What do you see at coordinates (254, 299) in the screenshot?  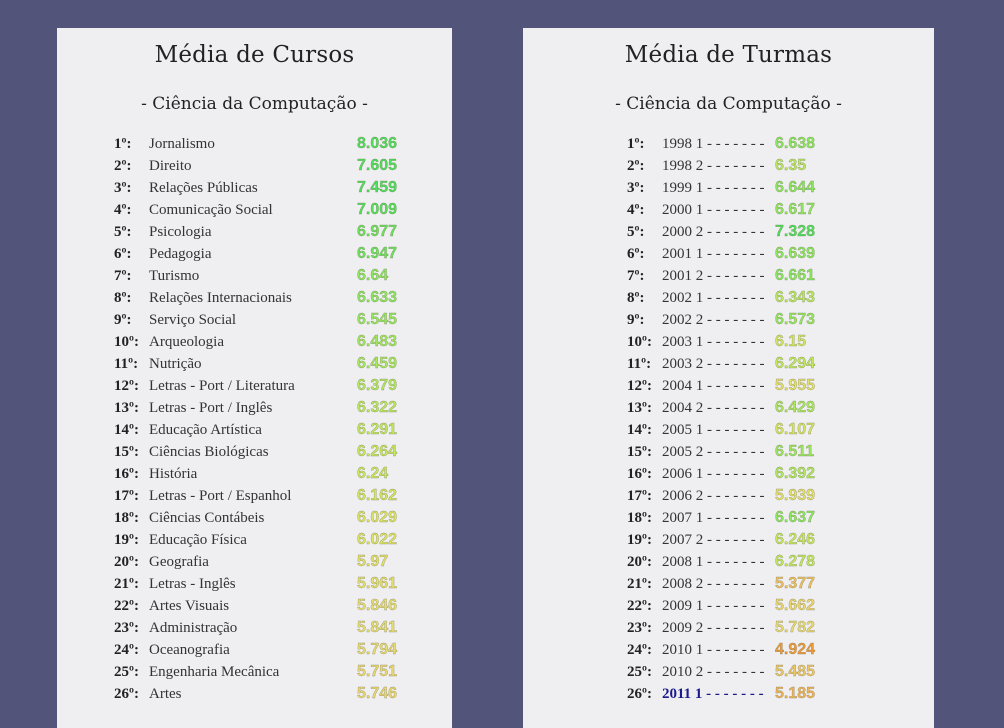 I see `course-row: 8º: Relações Internacionais 6.633` at bounding box center [254, 299].